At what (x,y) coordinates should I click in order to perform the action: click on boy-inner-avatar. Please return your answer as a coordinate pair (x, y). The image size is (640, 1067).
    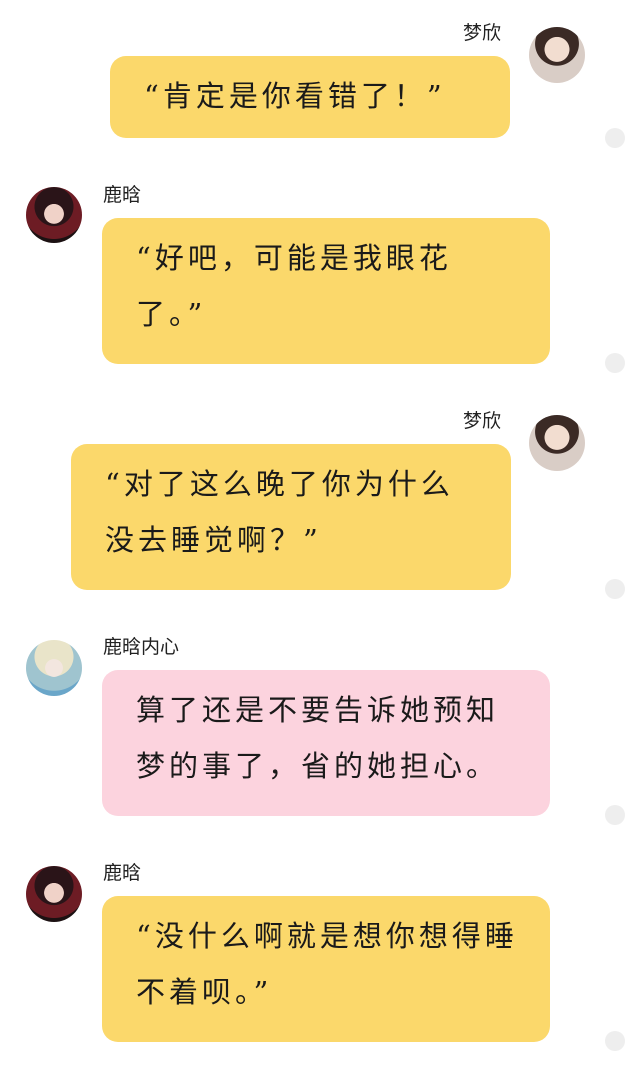
    Looking at the image, I should click on (54, 668).